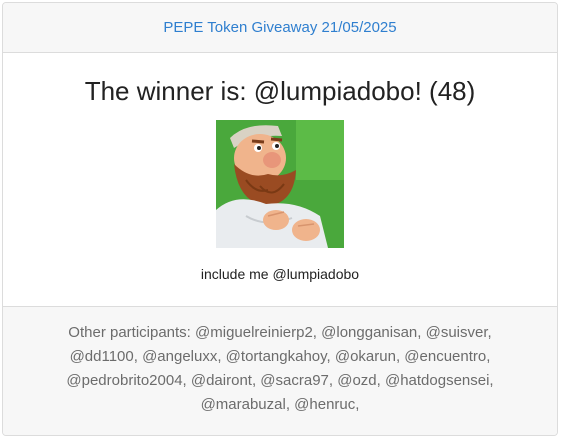  I want to click on bearded-man-avatar-icon, so click(280, 184).